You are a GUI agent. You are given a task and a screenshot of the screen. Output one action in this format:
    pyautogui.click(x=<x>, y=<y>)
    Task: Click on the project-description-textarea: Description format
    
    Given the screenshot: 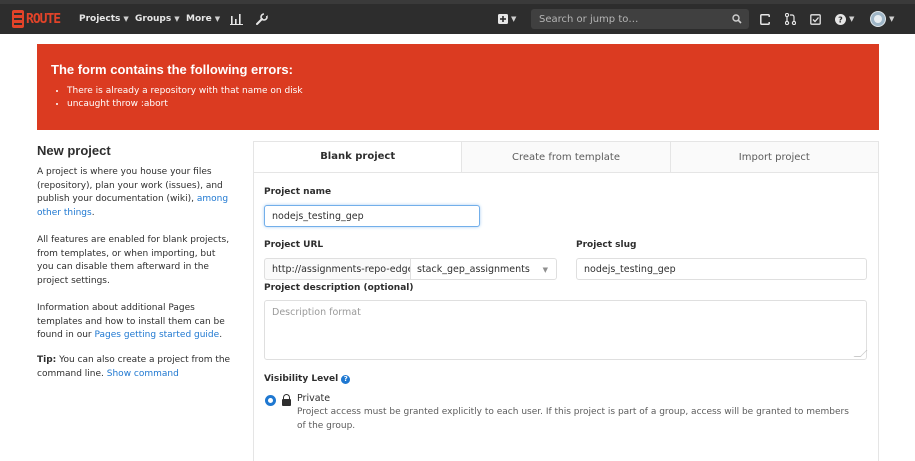 What is the action you would take?
    pyautogui.click(x=566, y=330)
    